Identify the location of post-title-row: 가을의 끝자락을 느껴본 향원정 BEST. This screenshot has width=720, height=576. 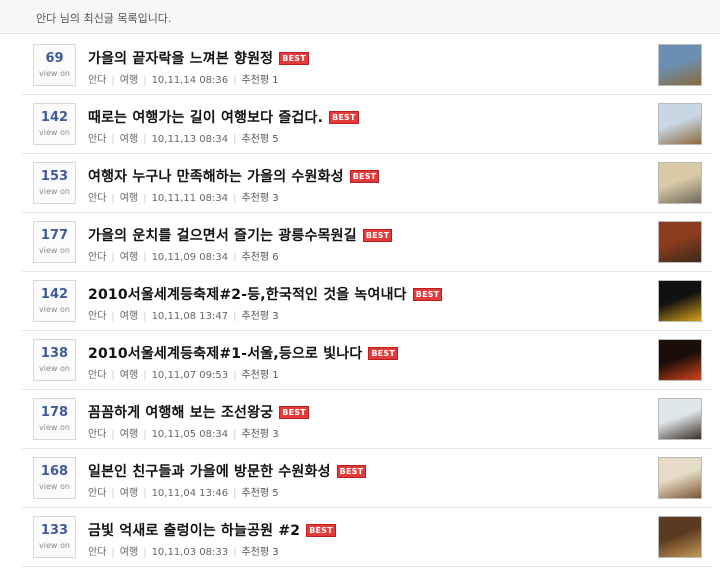
(198, 58).